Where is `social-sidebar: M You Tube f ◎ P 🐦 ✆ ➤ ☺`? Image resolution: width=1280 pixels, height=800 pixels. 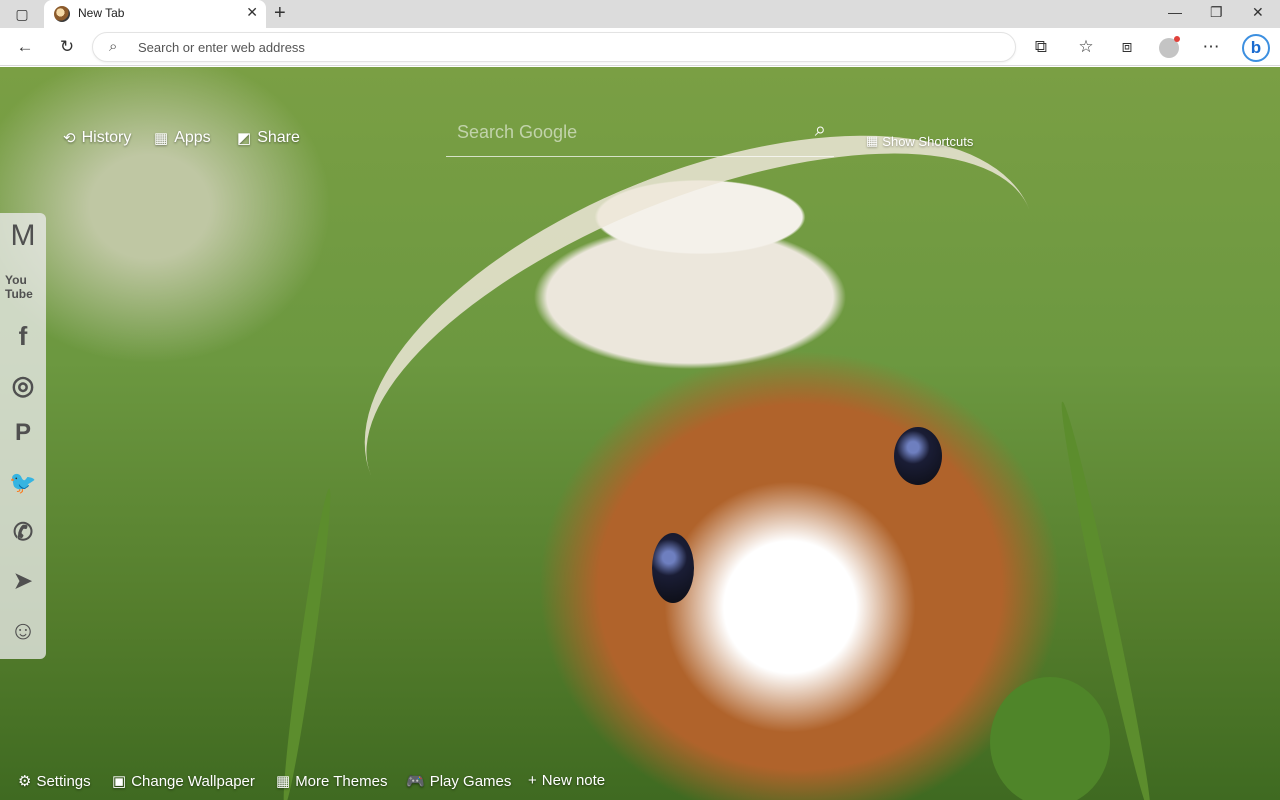
social-sidebar: M You Tube f ◎ P 🐦 ✆ ➤ ☺ is located at coordinates (23, 436).